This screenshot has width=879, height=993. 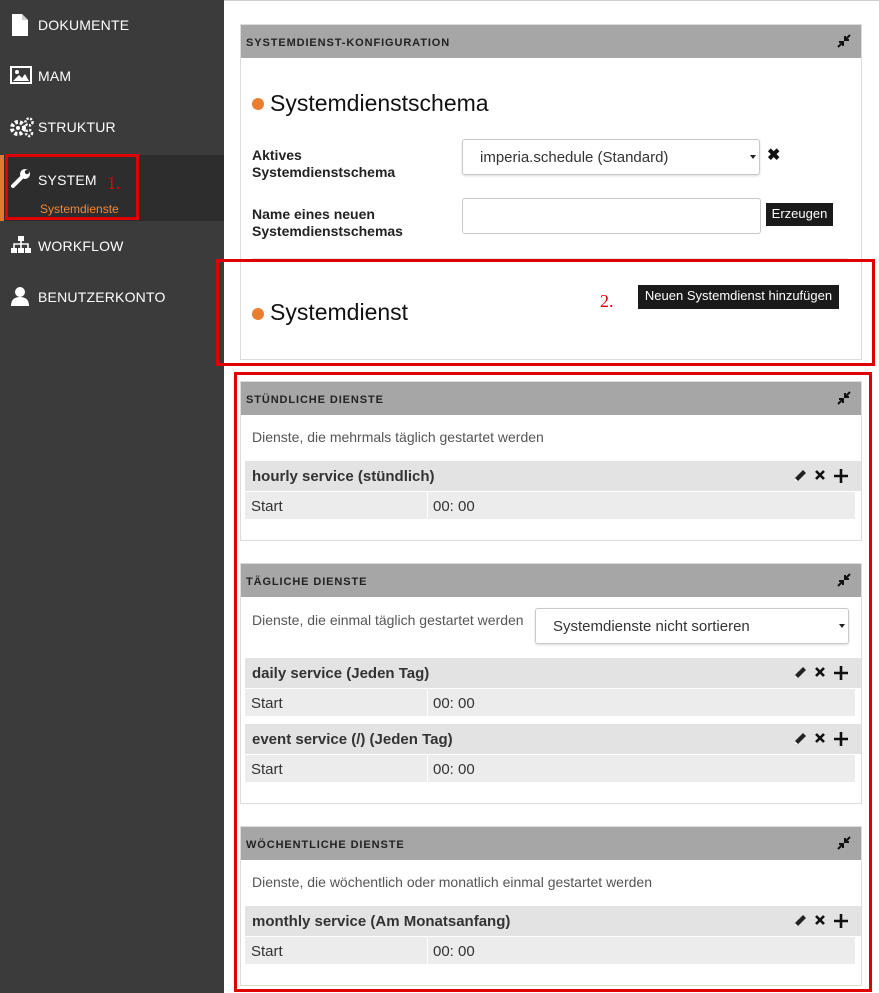 What do you see at coordinates (315, 400) in the screenshot?
I see `hourly-panel-title: STÜNDLICHE DIENSTE` at bounding box center [315, 400].